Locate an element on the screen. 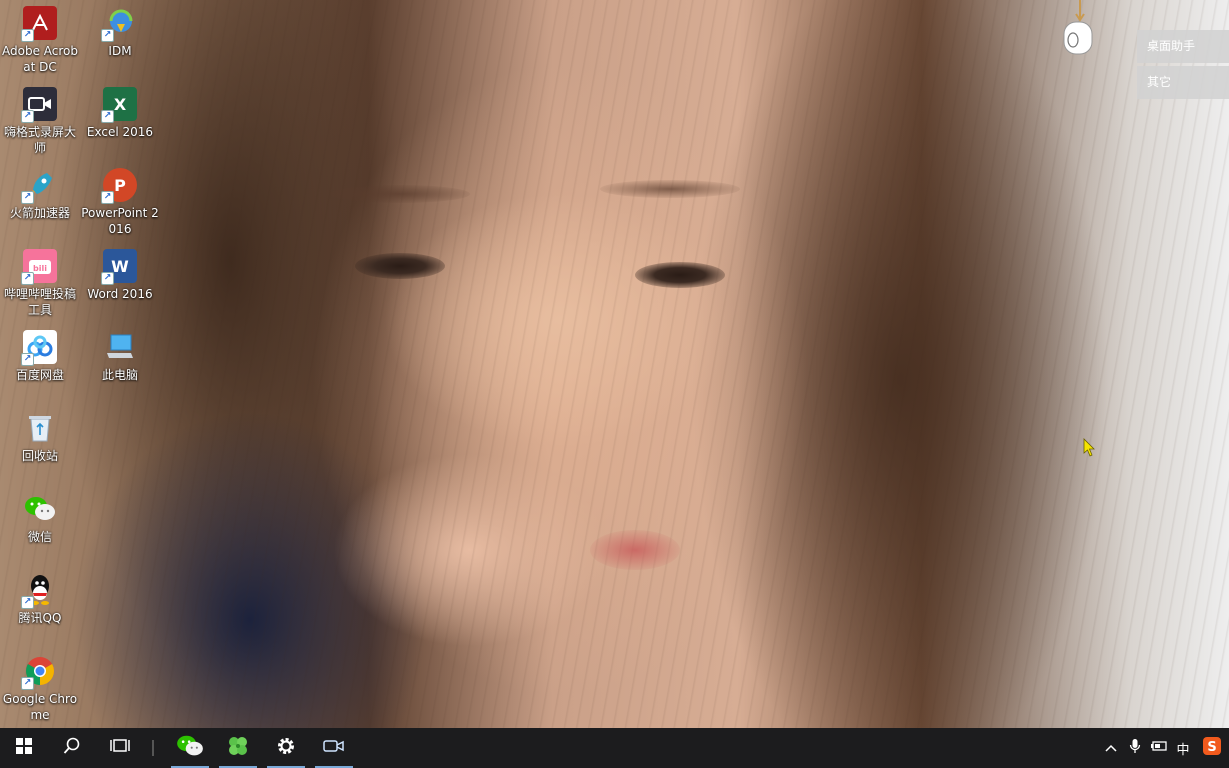  clover-icon is located at coordinates (238, 748).